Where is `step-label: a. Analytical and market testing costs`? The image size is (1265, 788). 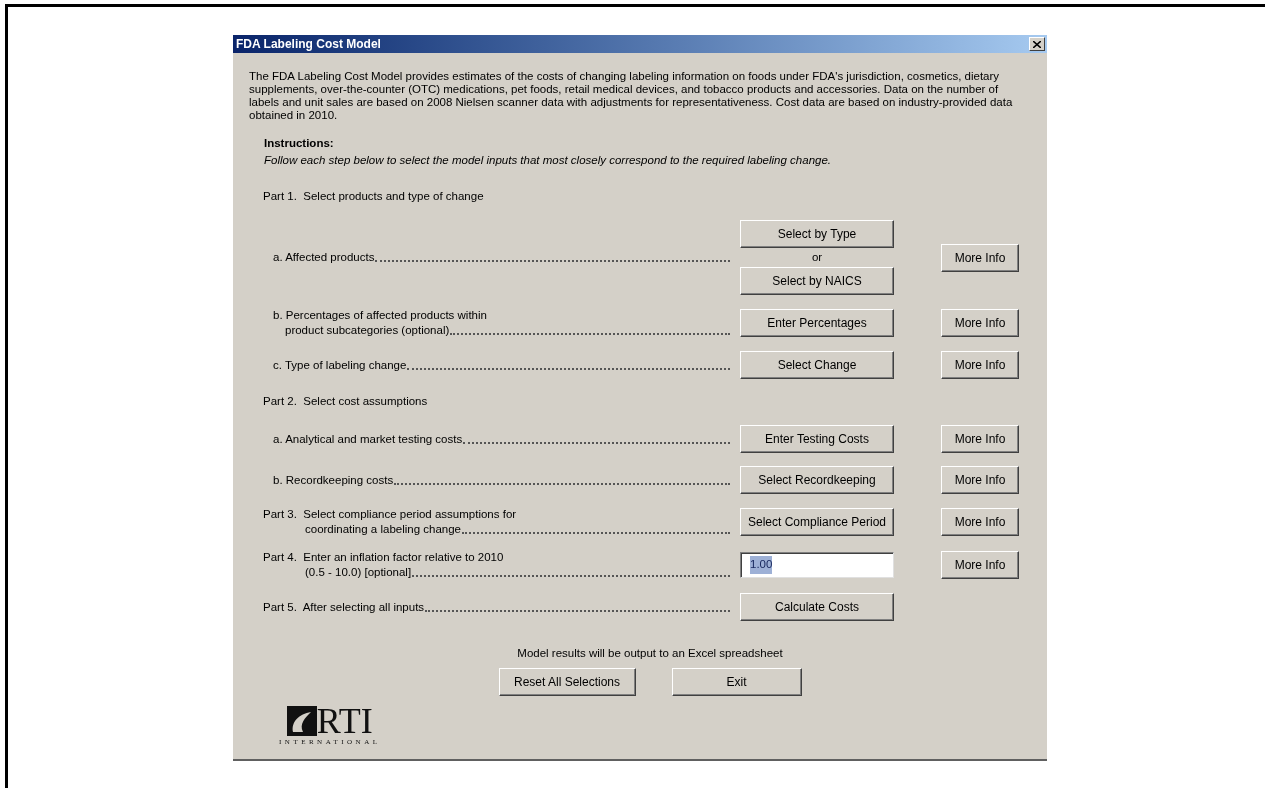
step-label: a. Analytical and market testing costs is located at coordinates (368, 439).